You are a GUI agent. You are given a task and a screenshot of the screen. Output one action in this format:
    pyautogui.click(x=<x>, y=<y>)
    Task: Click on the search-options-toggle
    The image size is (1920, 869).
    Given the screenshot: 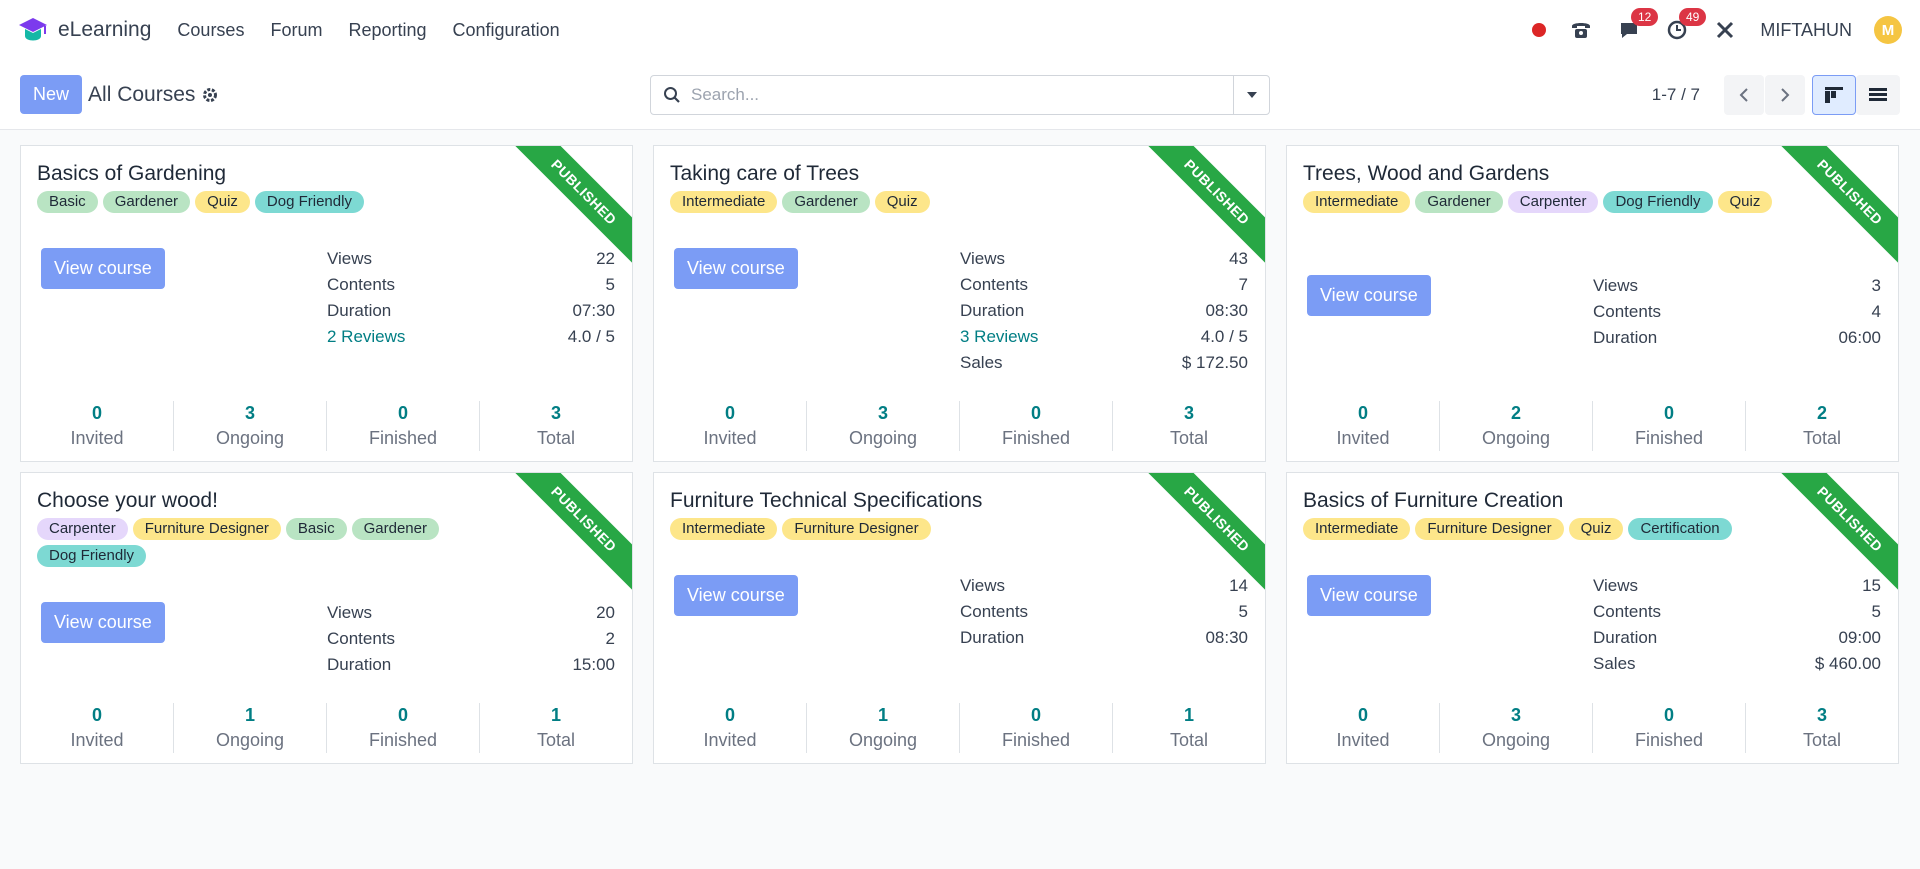 What is the action you would take?
    pyautogui.click(x=1251, y=94)
    